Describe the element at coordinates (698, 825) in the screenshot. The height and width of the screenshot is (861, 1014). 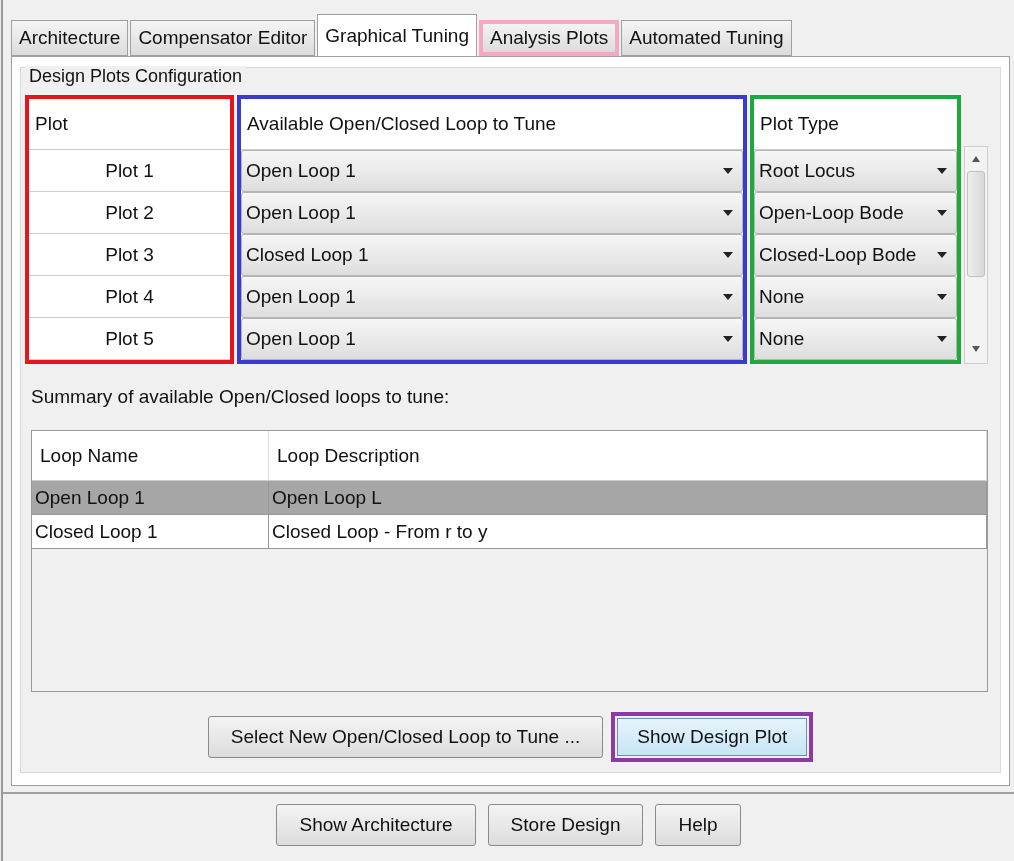
I see `footer-button: Help` at that location.